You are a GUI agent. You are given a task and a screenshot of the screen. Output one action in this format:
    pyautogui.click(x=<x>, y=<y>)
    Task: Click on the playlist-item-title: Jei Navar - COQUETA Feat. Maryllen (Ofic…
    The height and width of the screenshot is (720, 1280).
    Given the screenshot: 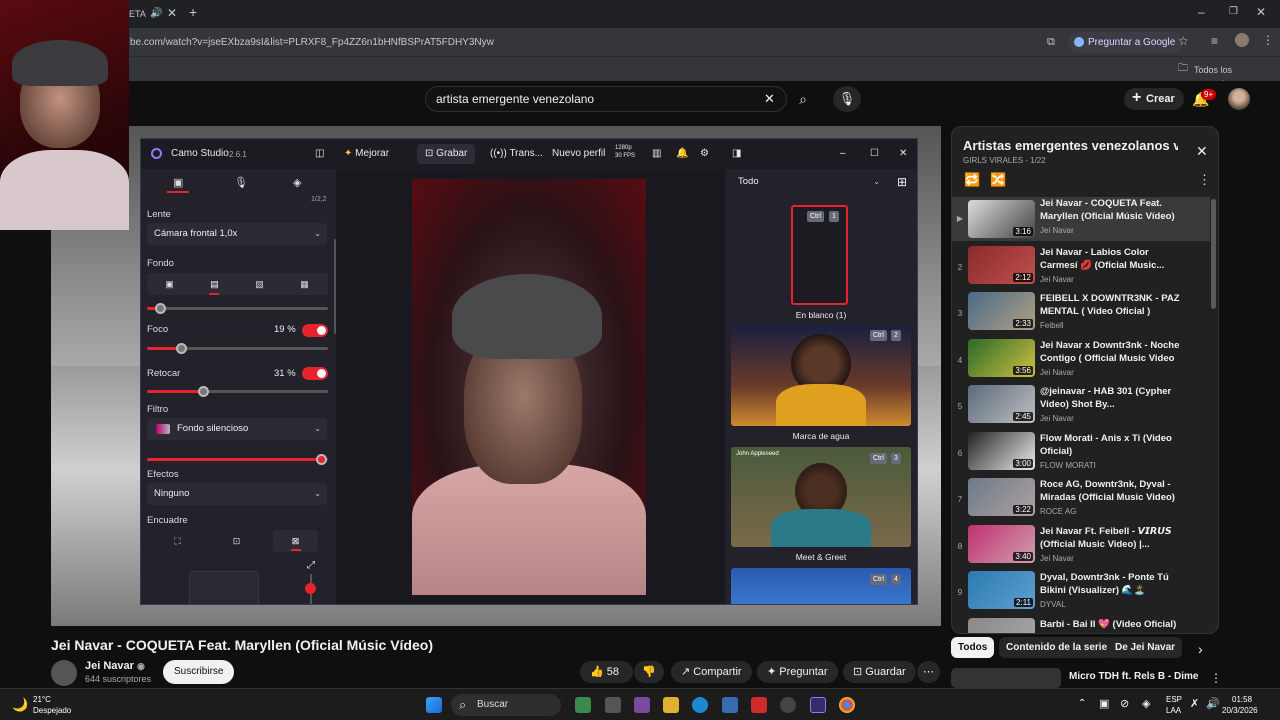 What is the action you would take?
    pyautogui.click(x=1110, y=210)
    